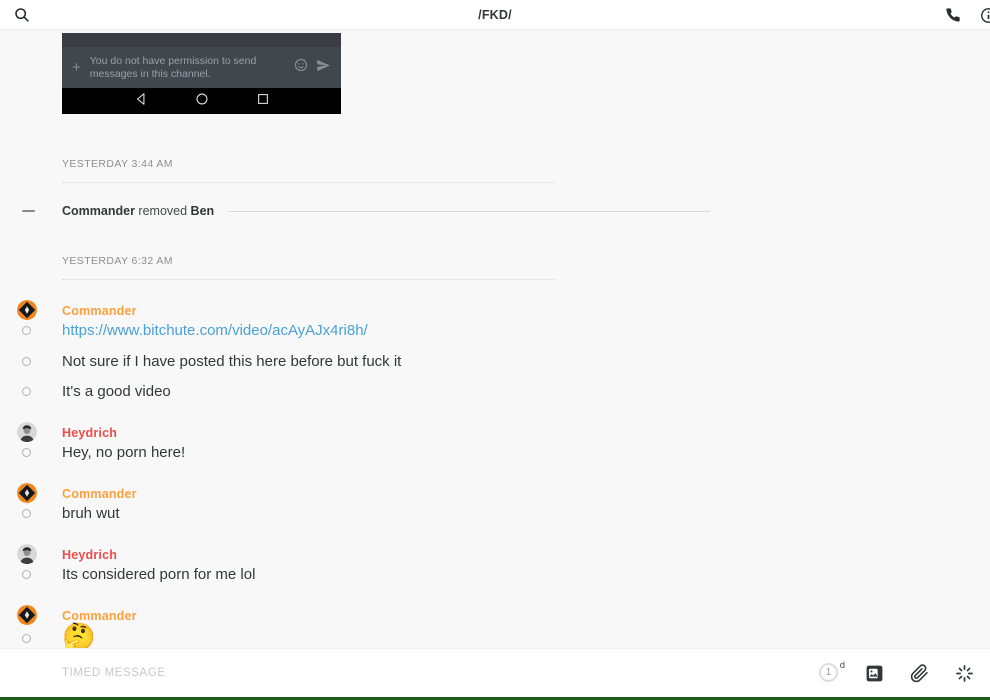 This screenshot has height=700, width=990. What do you see at coordinates (116, 391) in the screenshot?
I see `message-text: It's a good video` at bounding box center [116, 391].